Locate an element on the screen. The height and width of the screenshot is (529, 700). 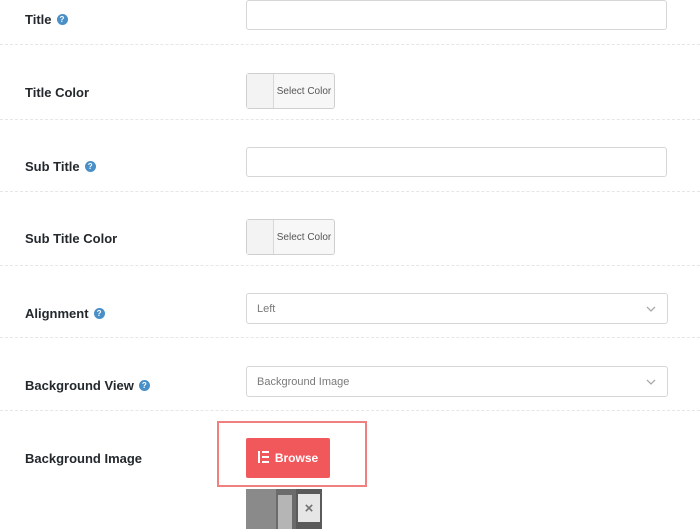
browse-button-label: Browse is located at coordinates (296, 458).